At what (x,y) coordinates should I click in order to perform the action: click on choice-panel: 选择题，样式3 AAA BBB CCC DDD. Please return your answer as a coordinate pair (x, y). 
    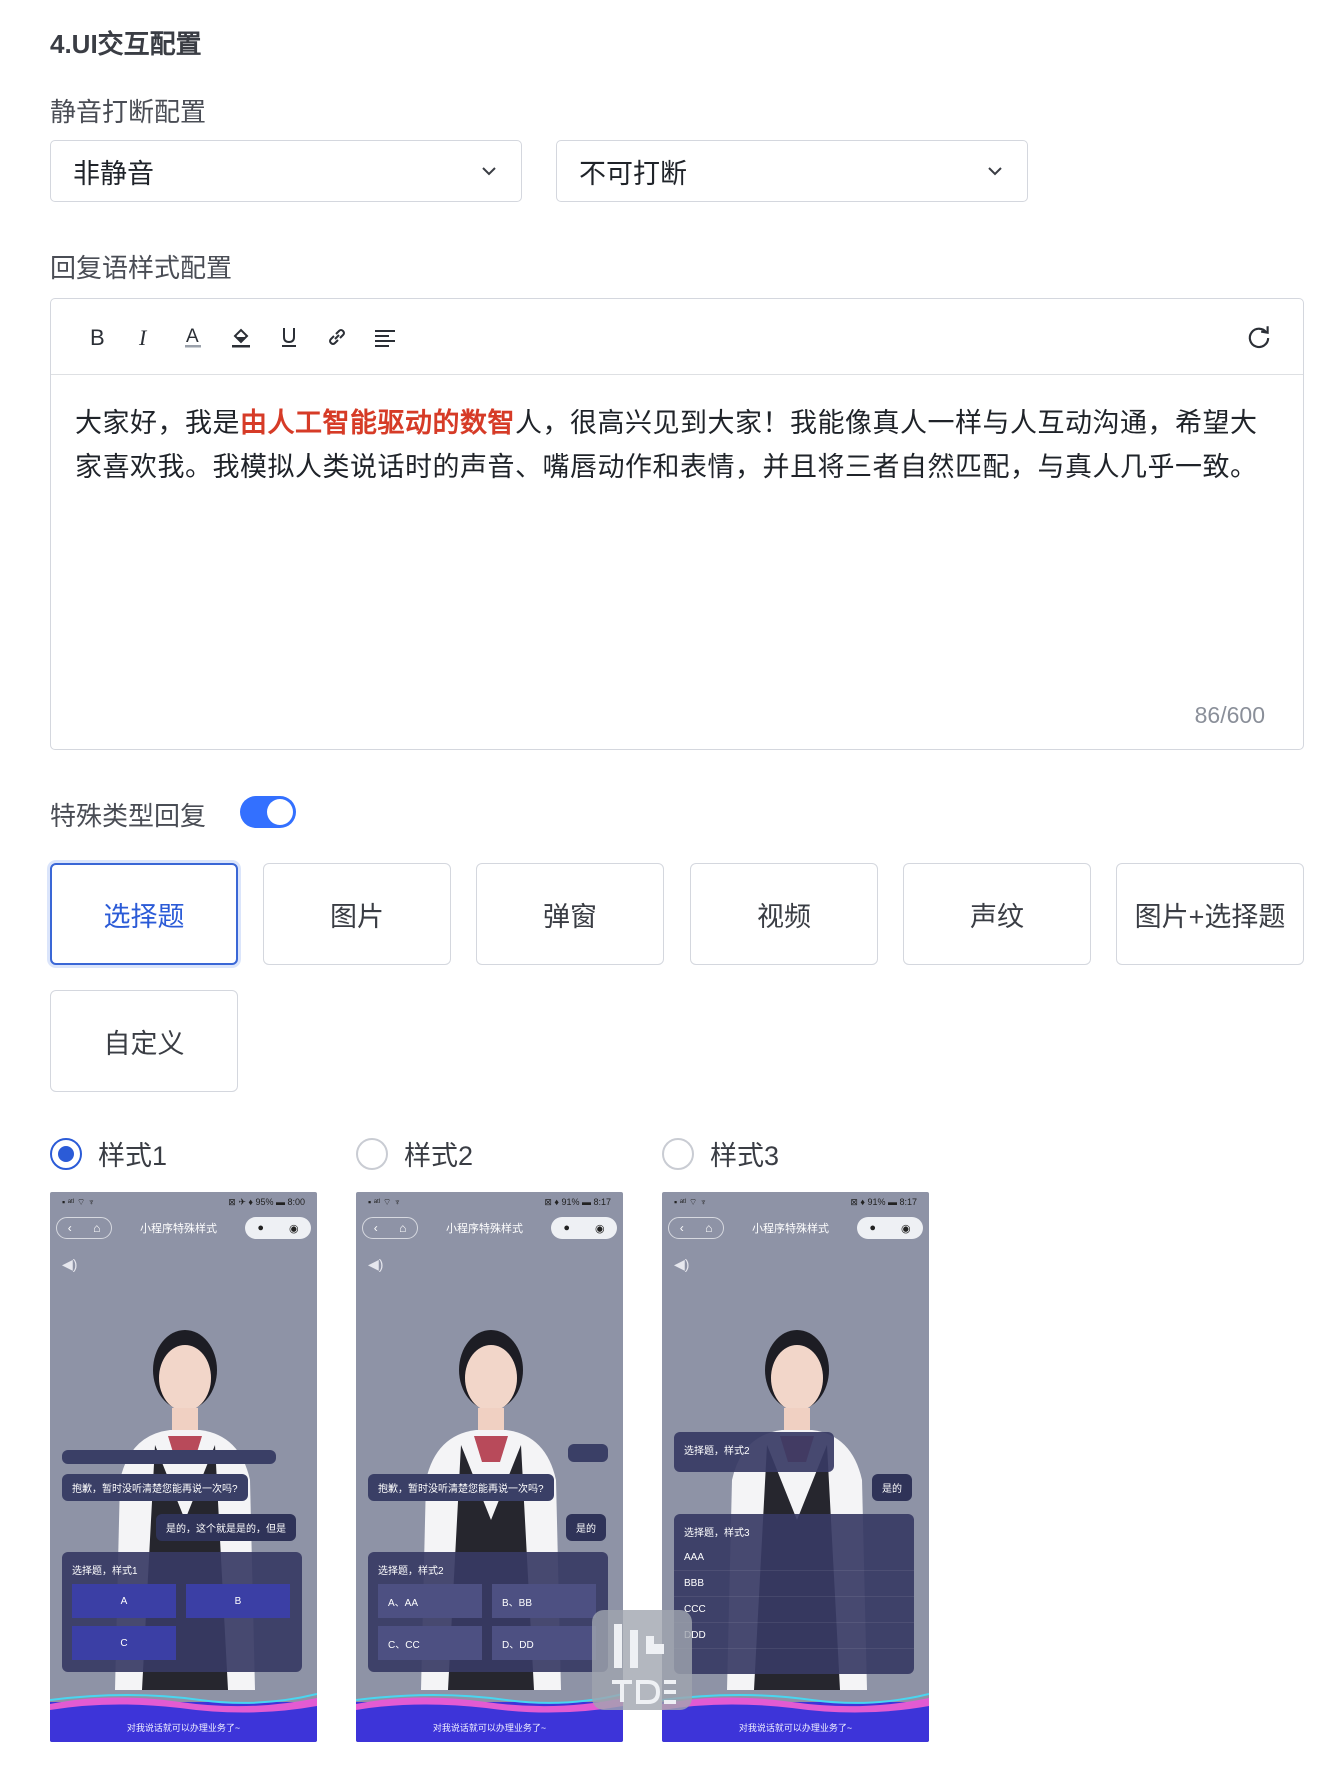
    Looking at the image, I should click on (794, 1594).